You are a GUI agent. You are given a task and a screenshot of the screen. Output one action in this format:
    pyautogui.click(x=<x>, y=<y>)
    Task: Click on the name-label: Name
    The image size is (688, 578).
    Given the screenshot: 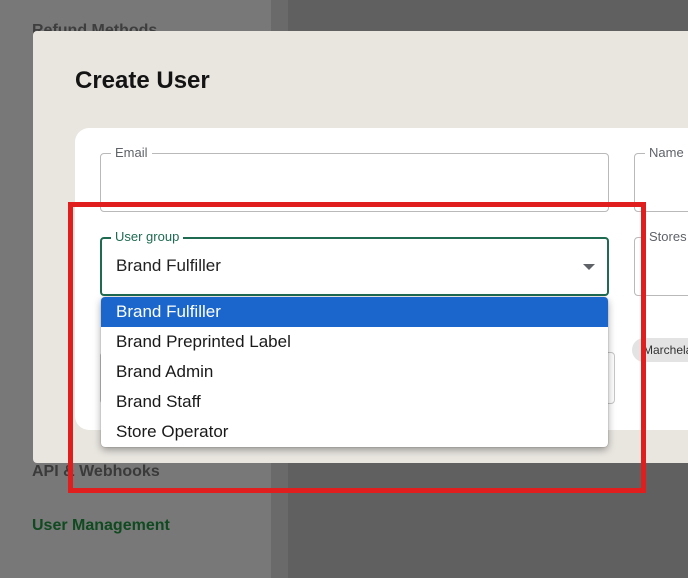 What is the action you would take?
    pyautogui.click(x=666, y=153)
    